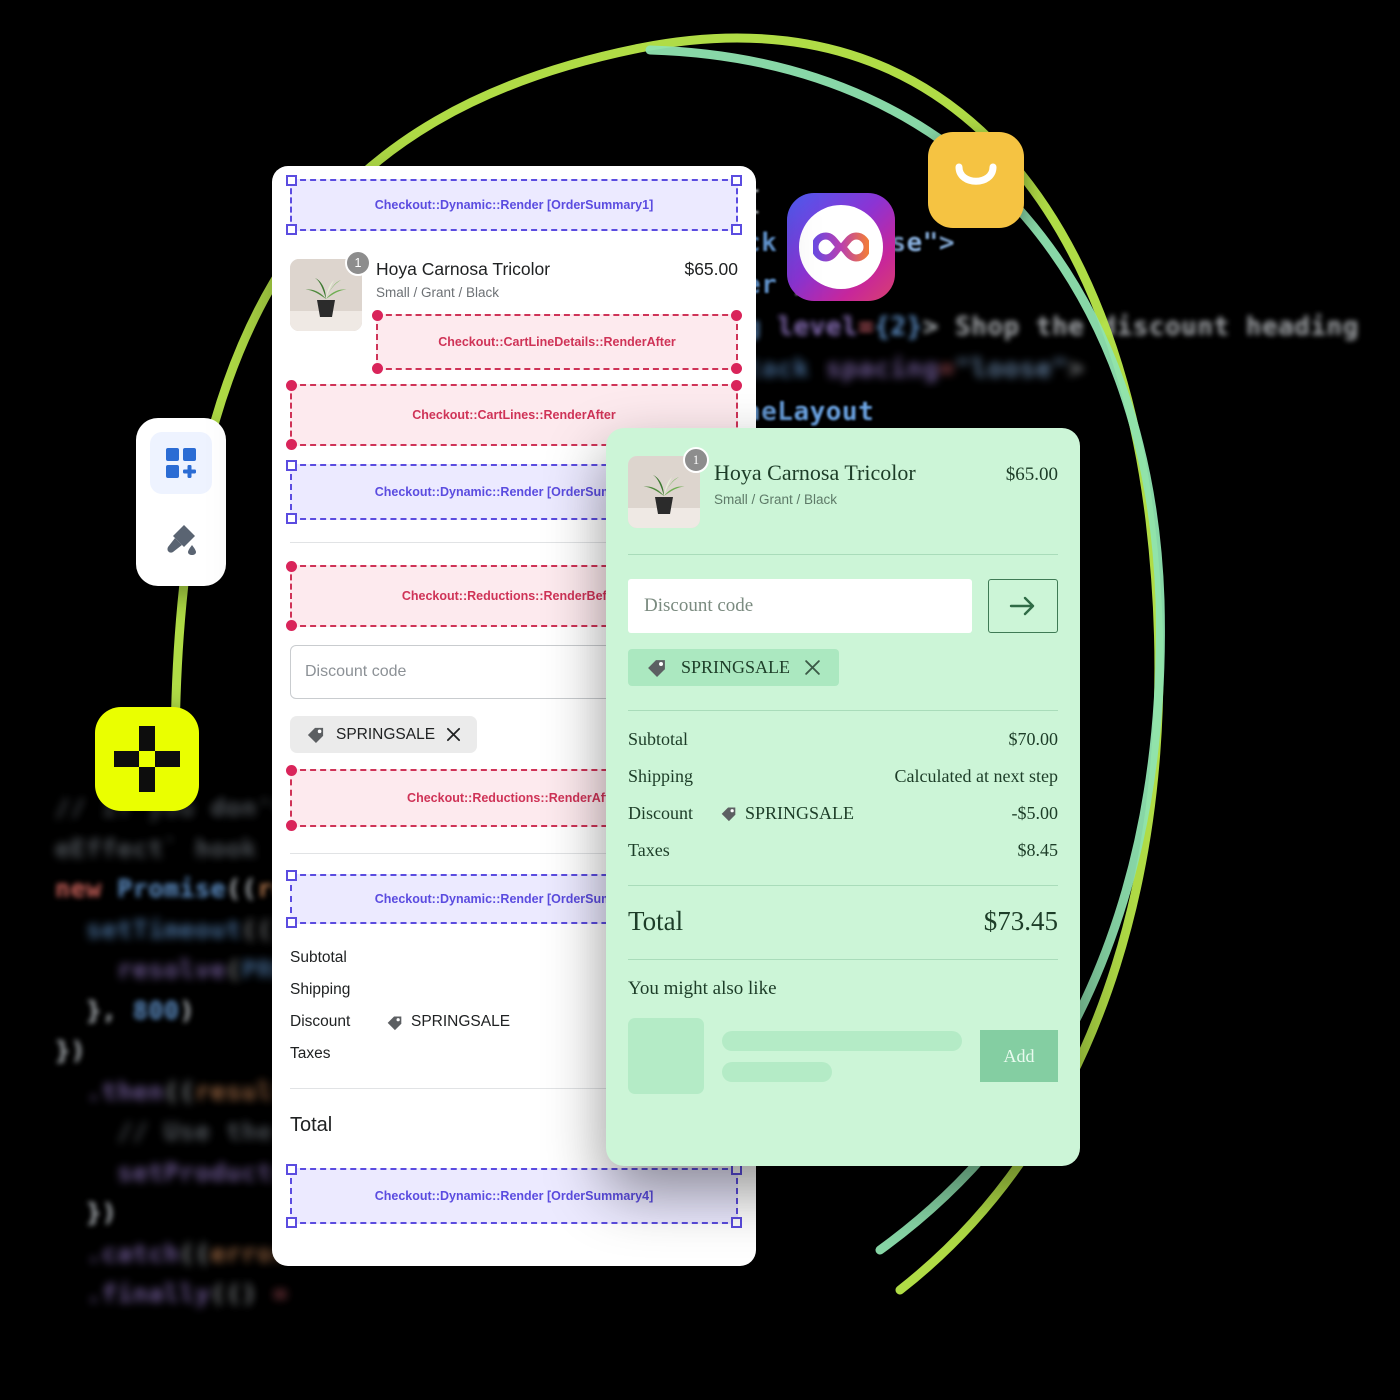  Describe the element at coordinates (438, 292) in the screenshot. I see `product-variant: Small / Grant / Black` at that location.